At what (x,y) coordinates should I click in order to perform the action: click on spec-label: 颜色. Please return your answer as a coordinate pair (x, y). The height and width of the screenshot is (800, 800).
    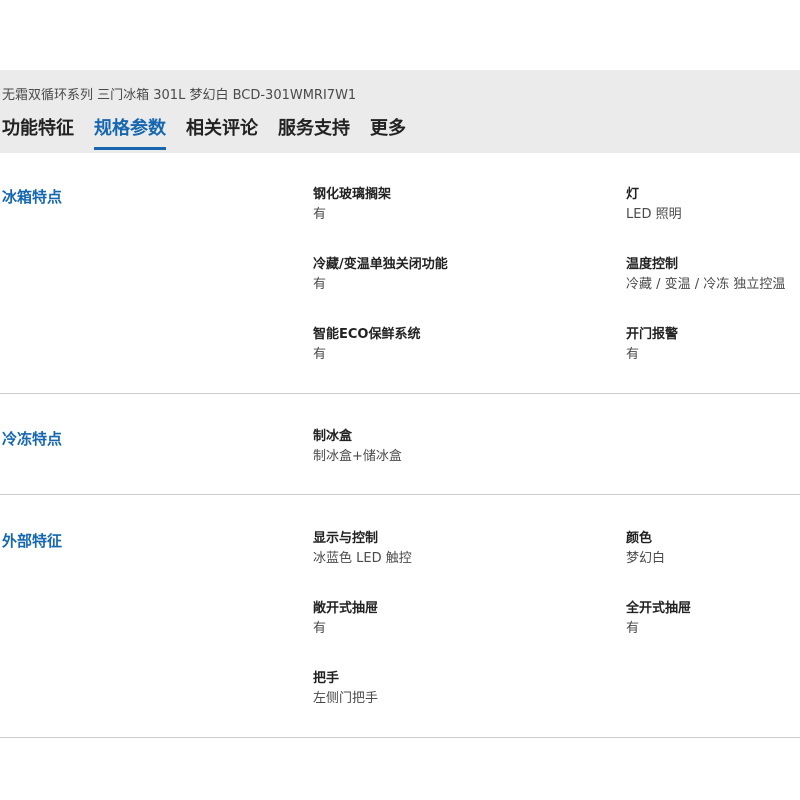
    Looking at the image, I should click on (639, 538).